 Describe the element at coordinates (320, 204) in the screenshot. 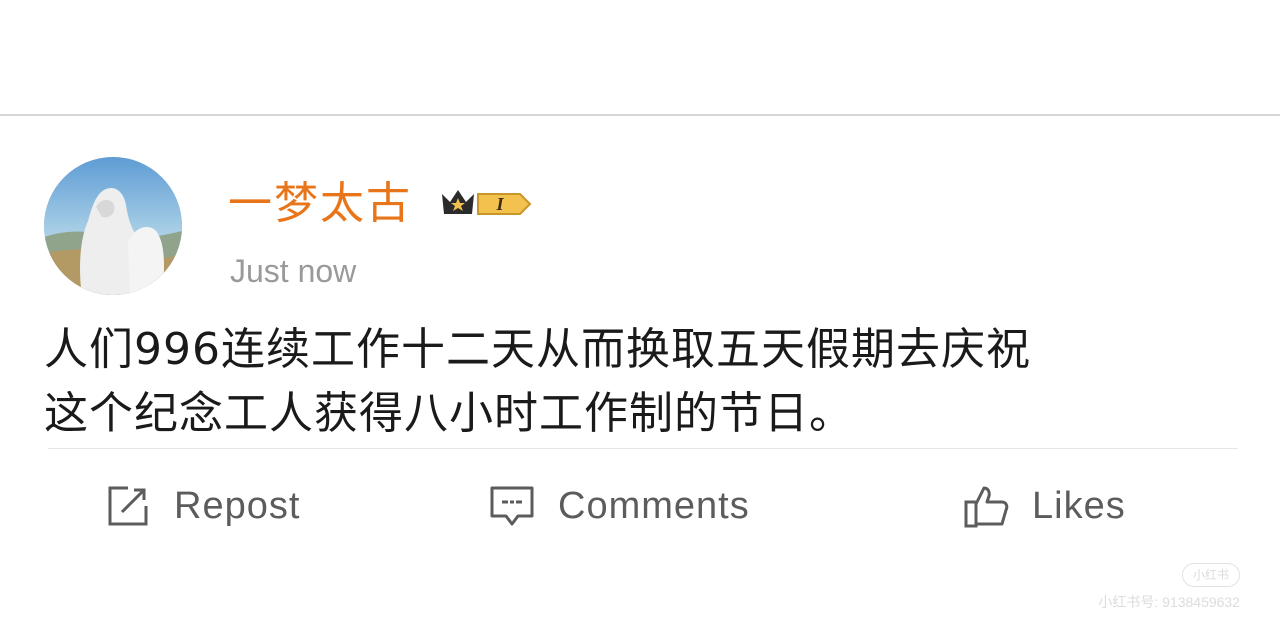

I see `username: 一梦太古` at that location.